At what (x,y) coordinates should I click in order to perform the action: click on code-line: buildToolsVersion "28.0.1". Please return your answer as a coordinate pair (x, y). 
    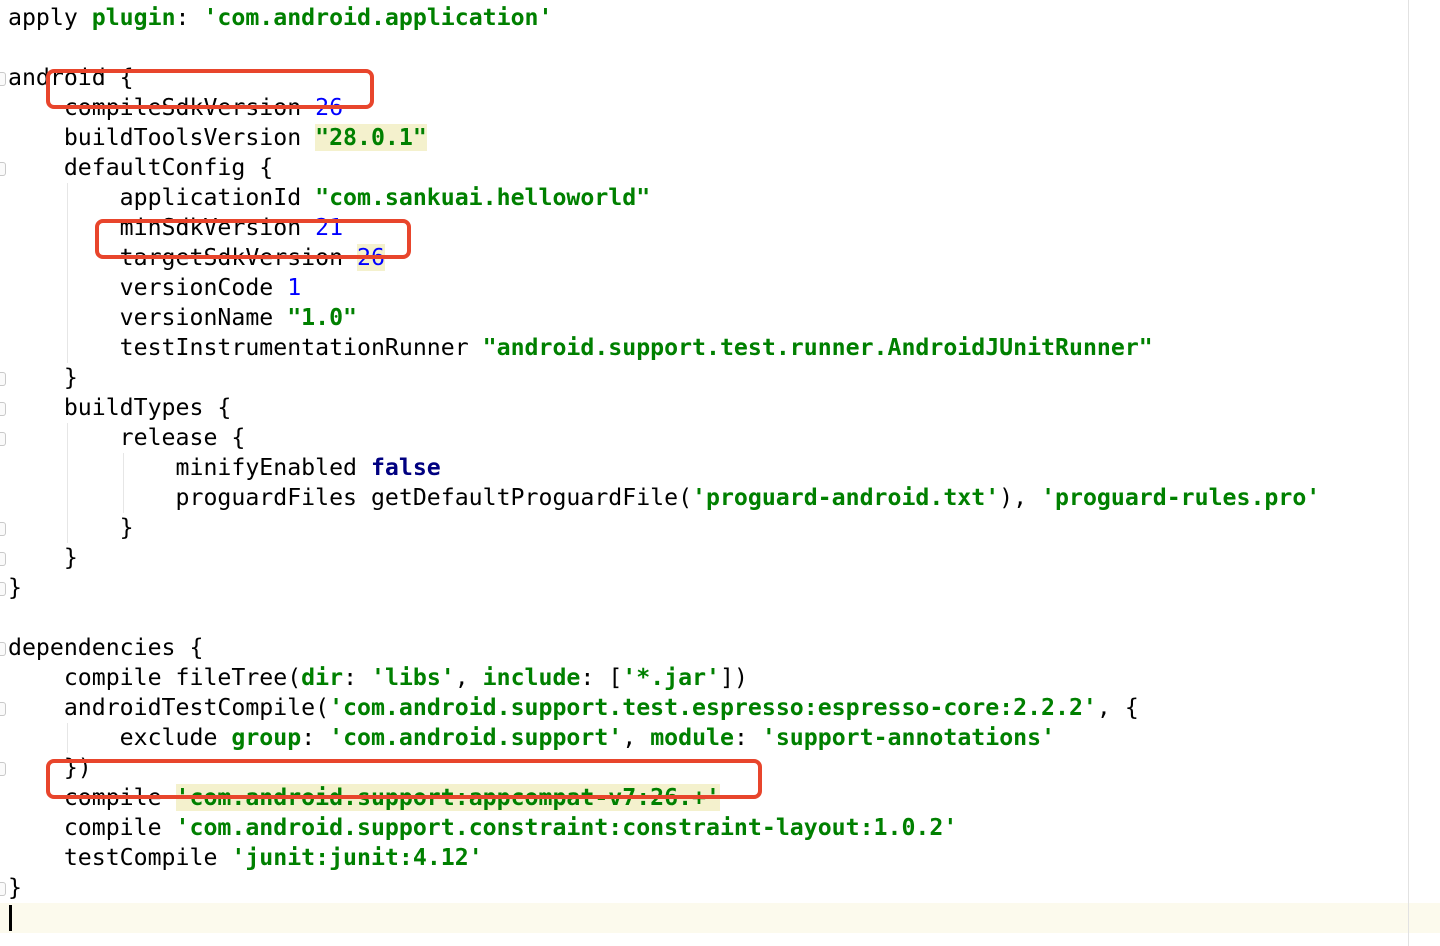
    Looking at the image, I should click on (217, 138).